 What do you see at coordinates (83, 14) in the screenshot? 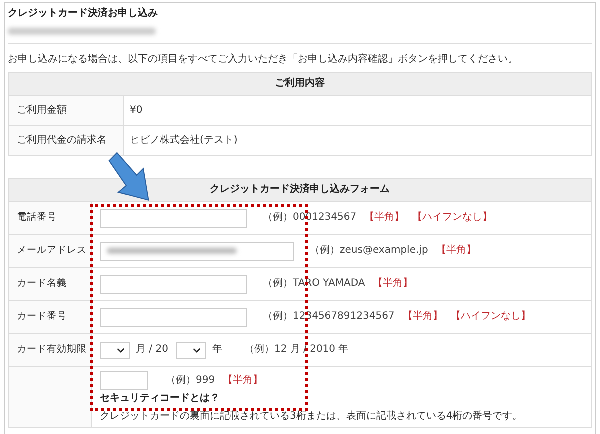
I see `page-title: クレジットカード決済お申し込み` at bounding box center [83, 14].